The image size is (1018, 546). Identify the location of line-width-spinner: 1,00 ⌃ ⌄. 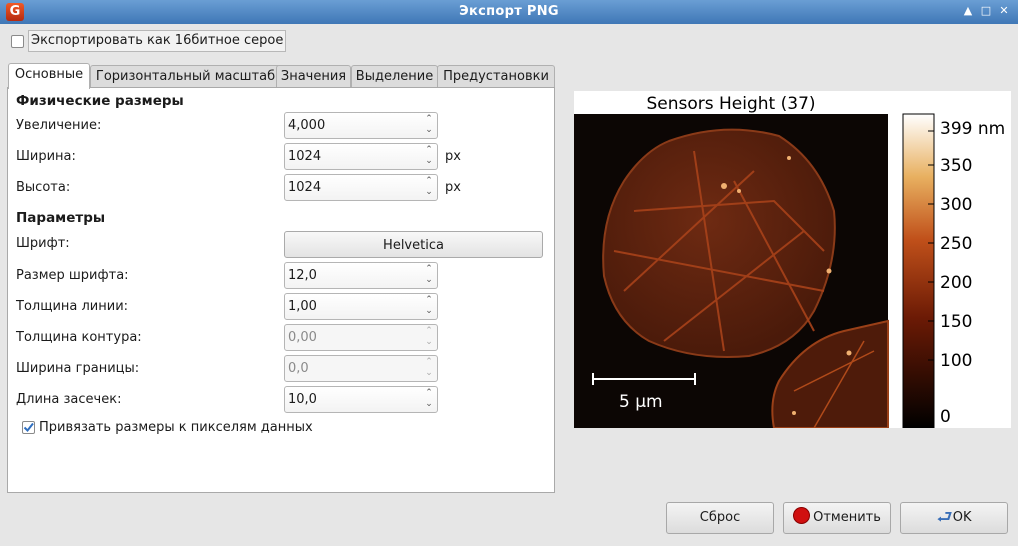
(361, 306).